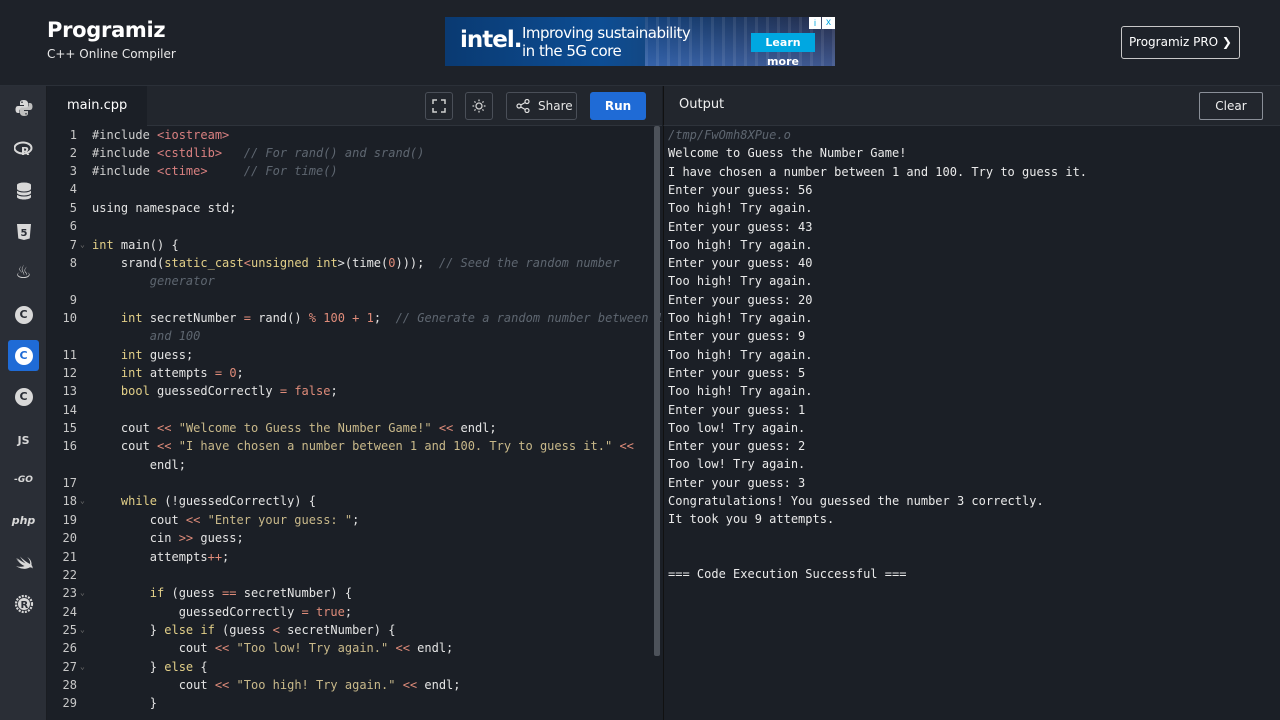 The width and height of the screenshot is (1280, 720). I want to click on brand-logo: Programiz, so click(111, 30).